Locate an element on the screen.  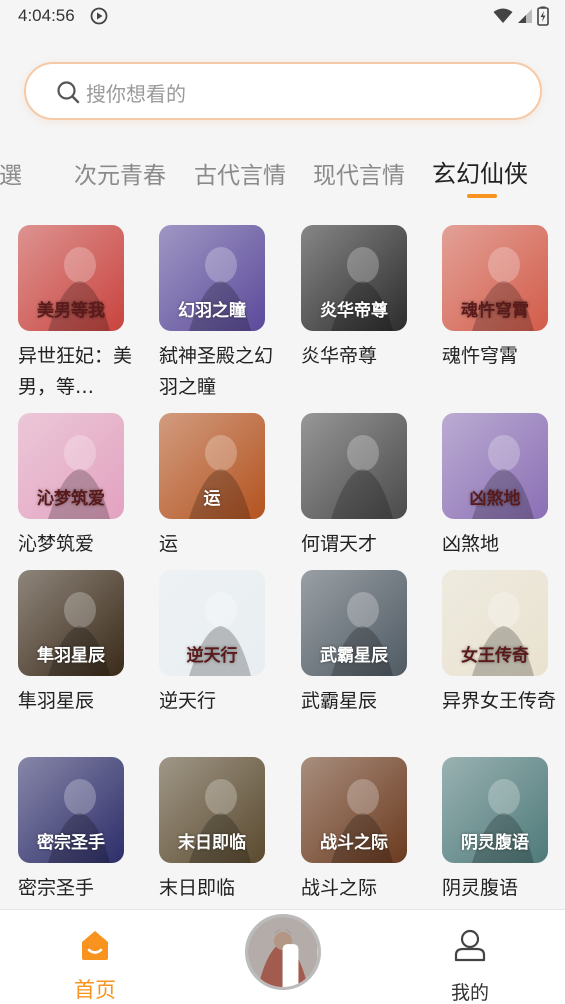
book-item: 女王传奇异界女王传奇 is located at coordinates (502, 643).